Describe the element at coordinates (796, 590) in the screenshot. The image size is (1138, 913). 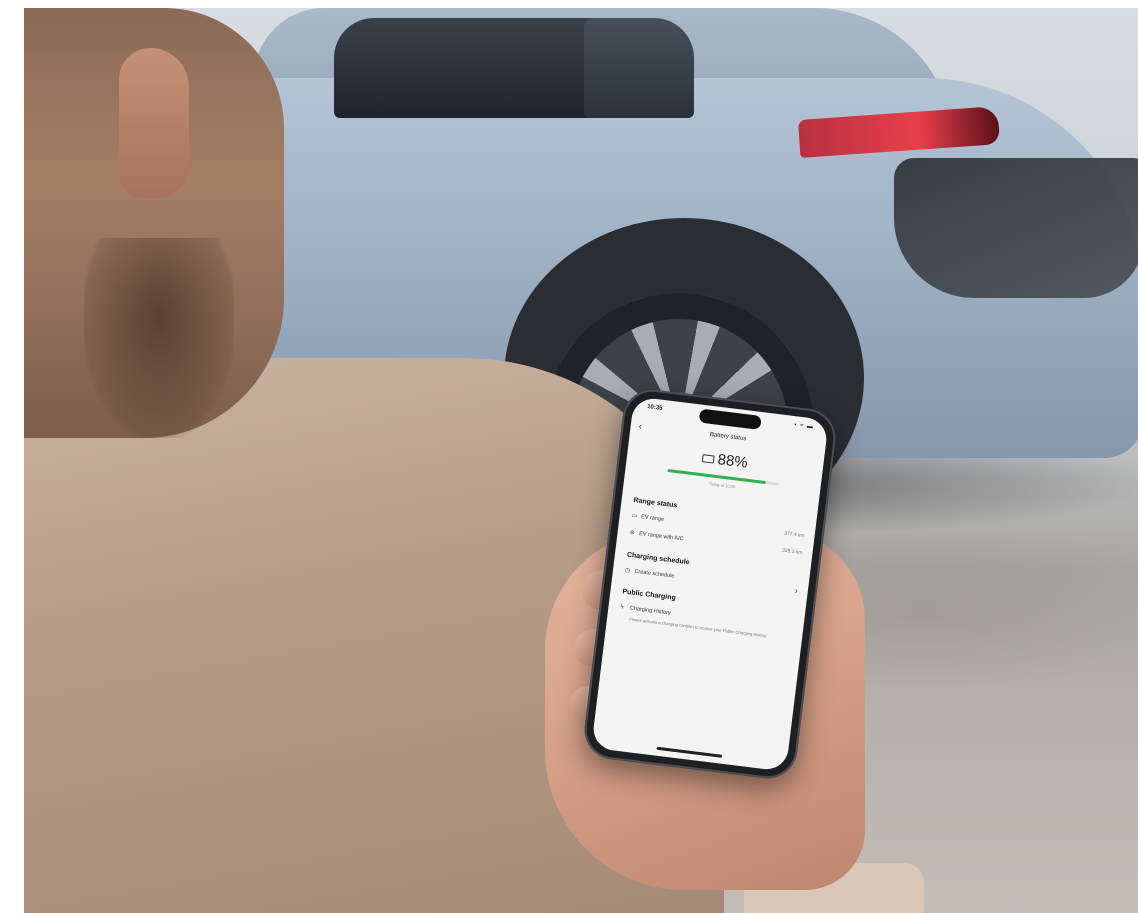
I see `chevron-right-icon: ›` at that location.